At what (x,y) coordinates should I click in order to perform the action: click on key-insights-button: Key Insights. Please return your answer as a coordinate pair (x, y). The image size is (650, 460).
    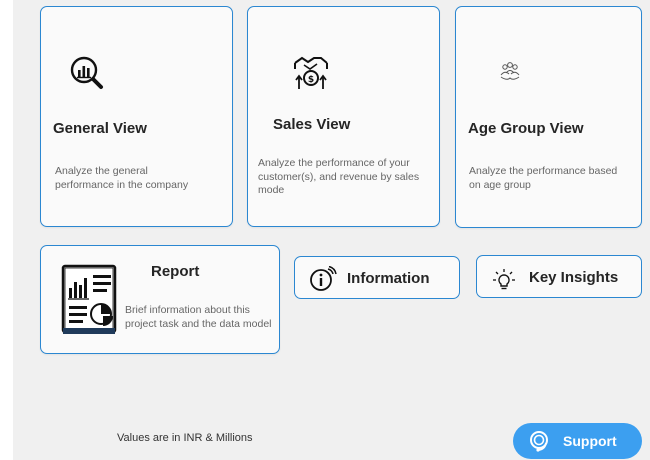
    Looking at the image, I should click on (559, 276).